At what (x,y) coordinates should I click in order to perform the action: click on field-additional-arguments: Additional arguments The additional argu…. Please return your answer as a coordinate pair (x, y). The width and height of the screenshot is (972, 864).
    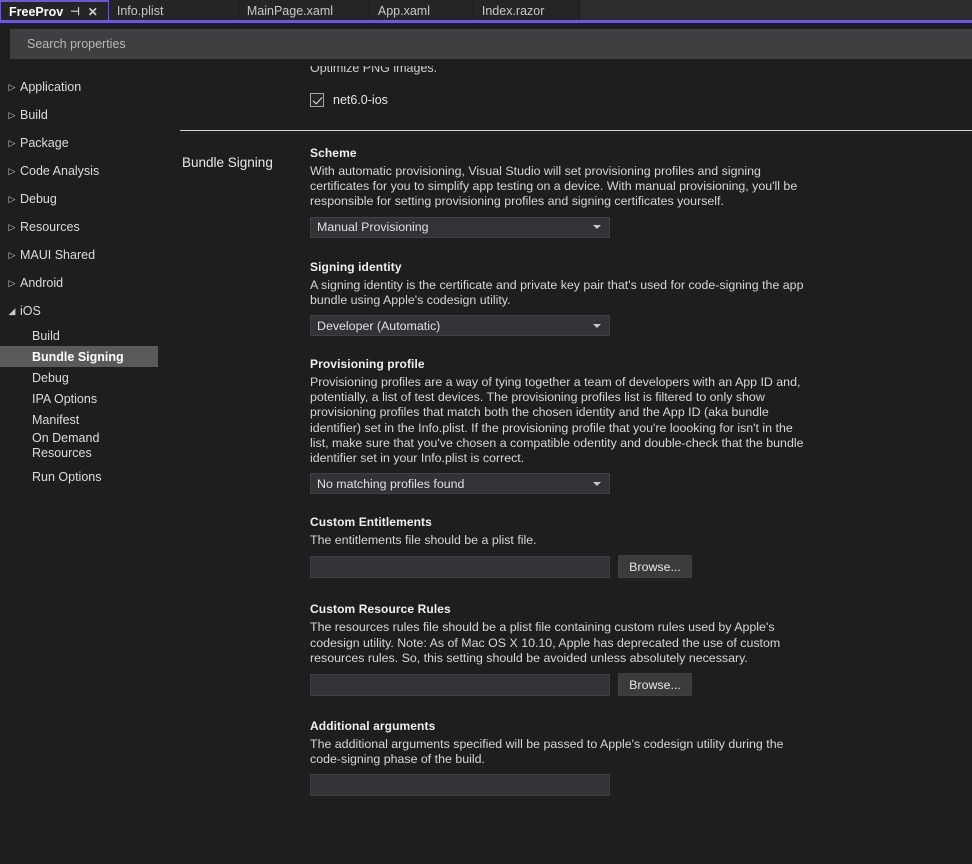
    Looking at the image, I should click on (590, 758).